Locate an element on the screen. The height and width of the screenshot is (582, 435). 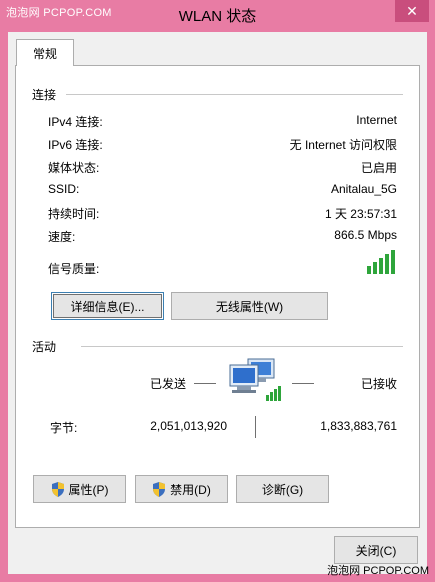
title-bar: 泡泡网 PCPOP.COM WLAN 状态 ✕ is located at coordinates (217, 16).